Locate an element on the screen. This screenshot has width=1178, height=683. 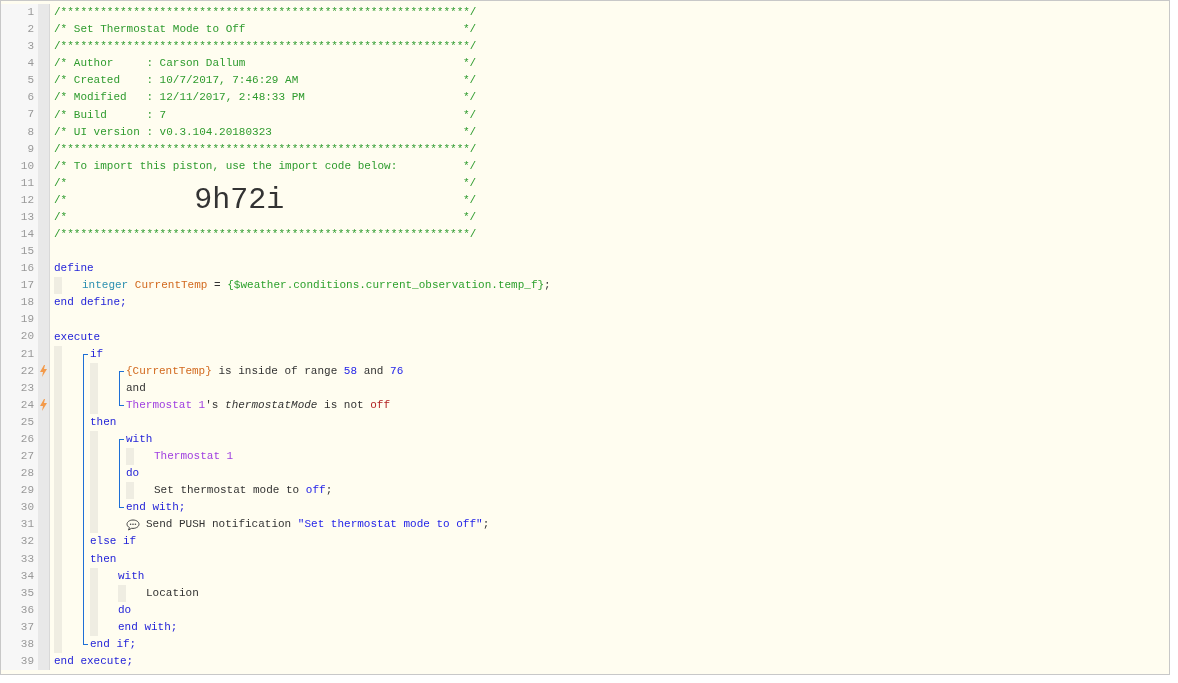
line-number: 18 is located at coordinates (19, 303).